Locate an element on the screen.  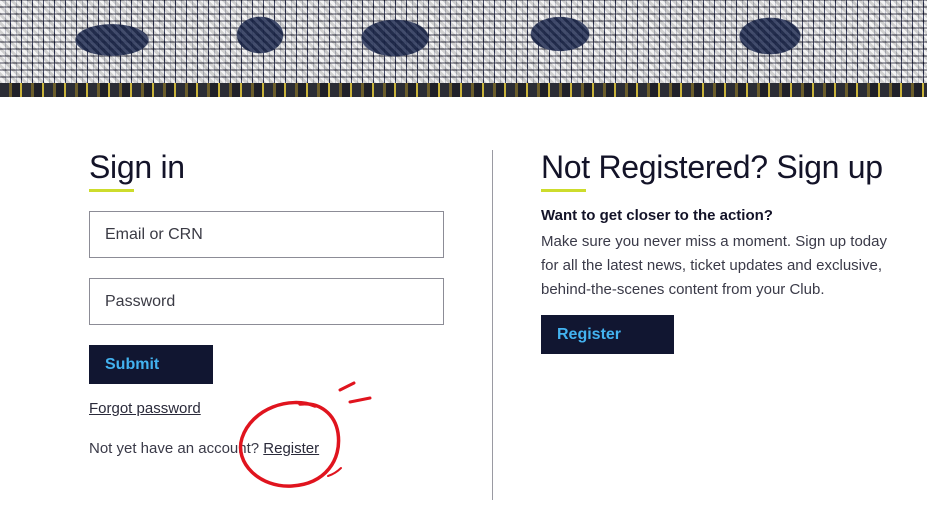
stadium-stand-strip is located at coordinates (463, 90).